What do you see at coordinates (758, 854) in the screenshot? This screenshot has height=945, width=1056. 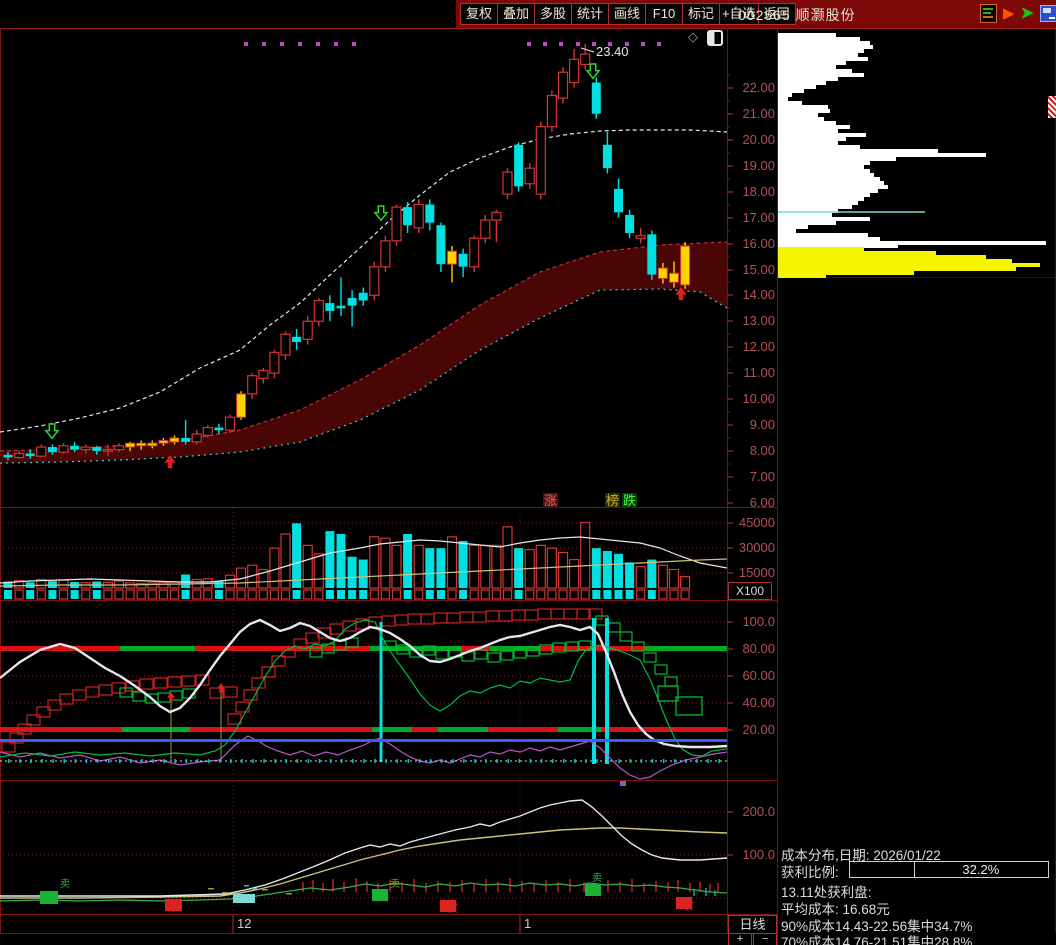 I see `indicator2-axis-label: 100.0` at bounding box center [758, 854].